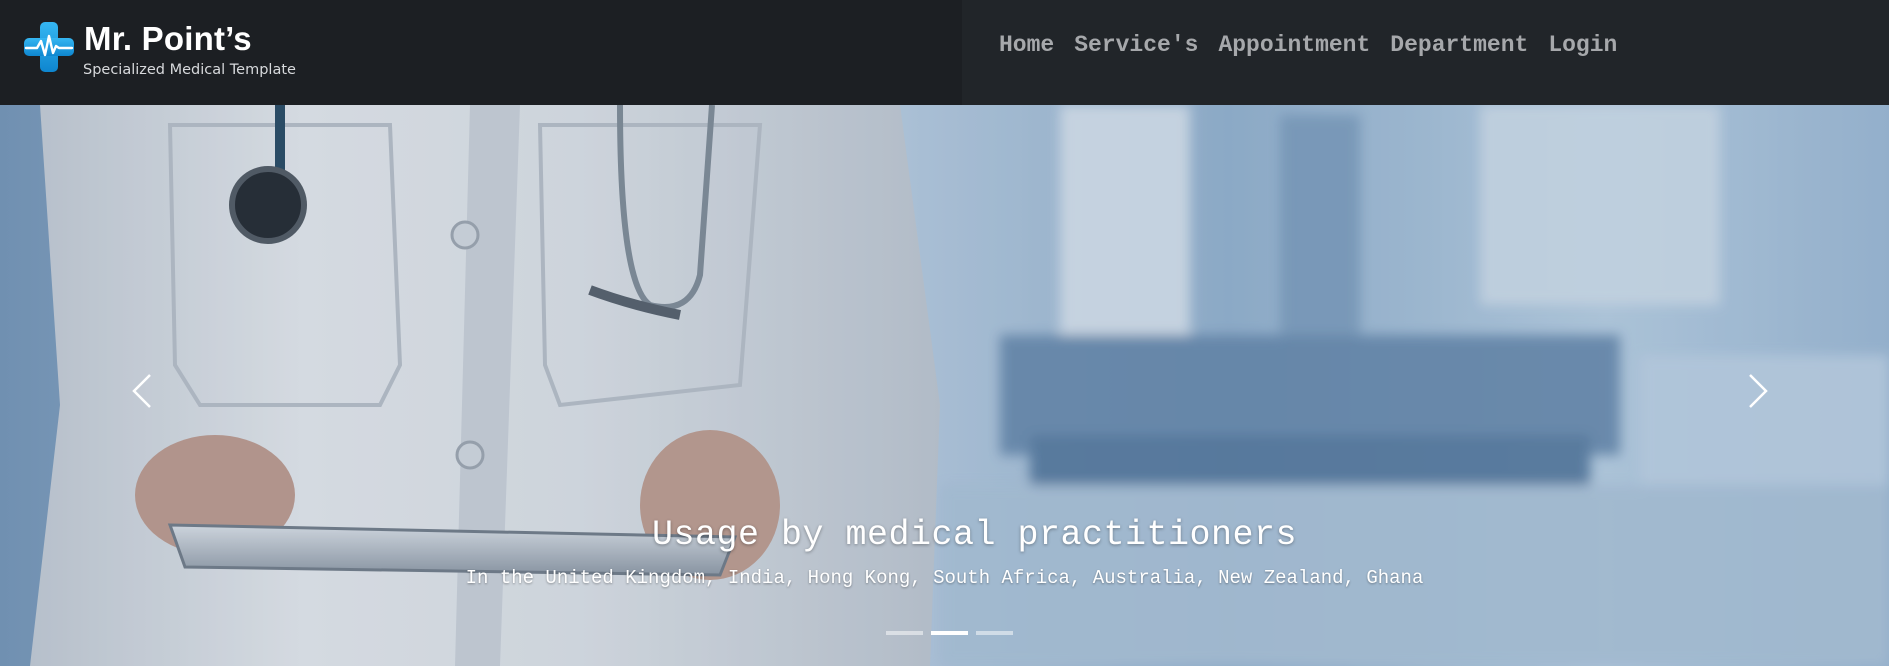 This screenshot has width=1889, height=666. I want to click on nav-link-login: Login, so click(1582, 45).